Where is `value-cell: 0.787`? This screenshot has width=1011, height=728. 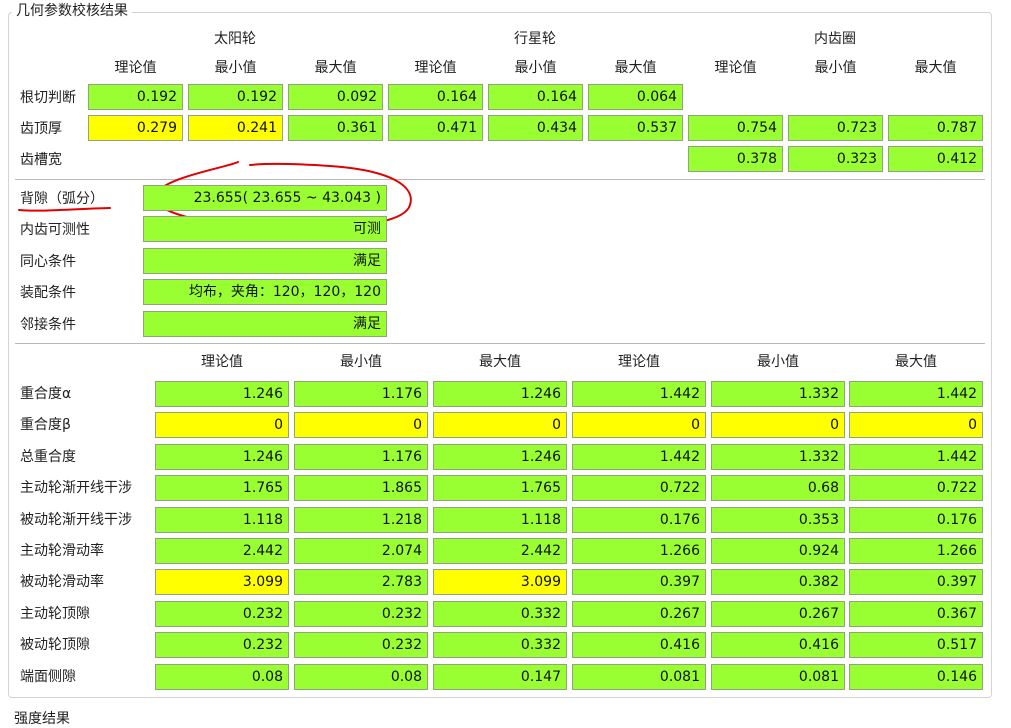
value-cell: 0.787 is located at coordinates (935, 128).